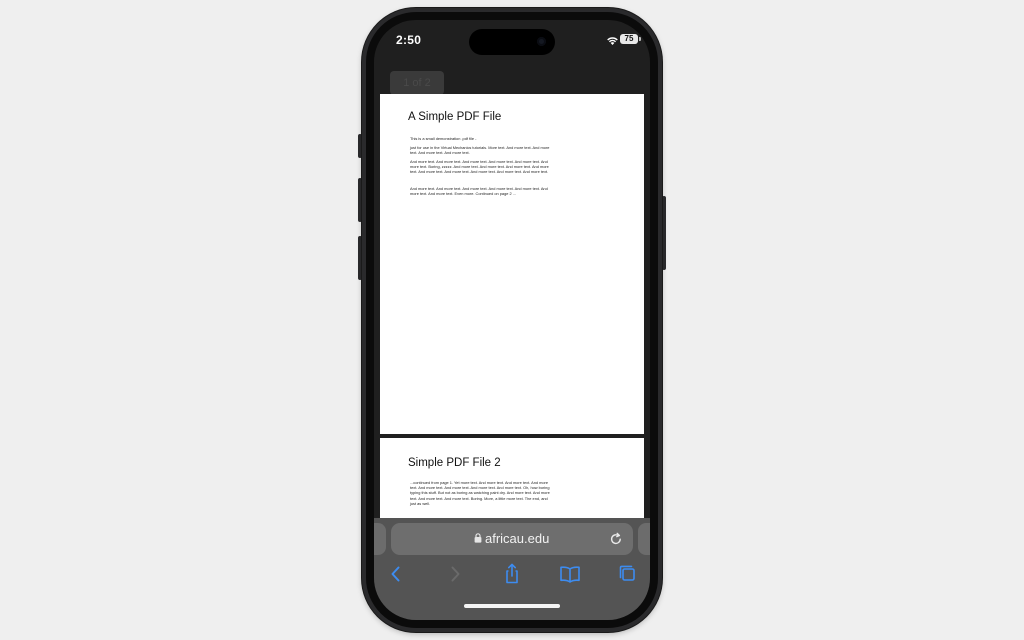  Describe the element at coordinates (629, 39) in the screenshot. I see `battery-indicator: 75` at that location.